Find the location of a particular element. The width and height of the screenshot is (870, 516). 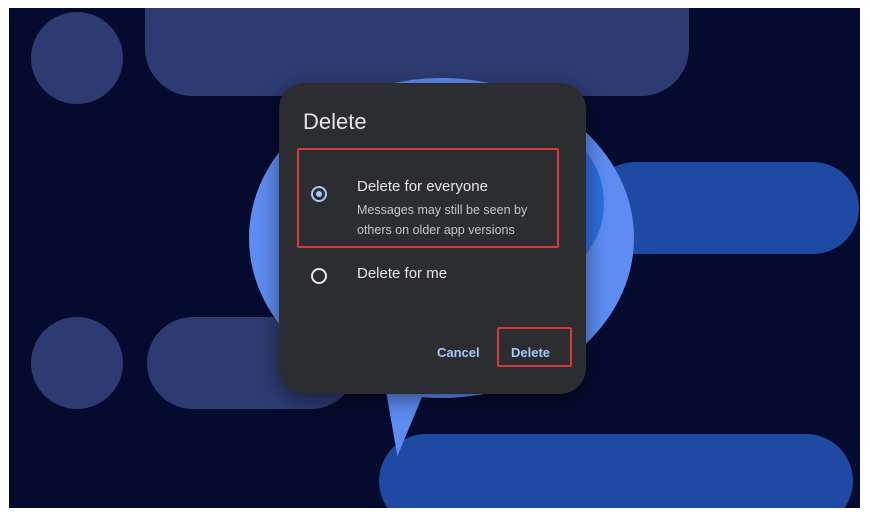

highlight-box-option is located at coordinates (428, 198).